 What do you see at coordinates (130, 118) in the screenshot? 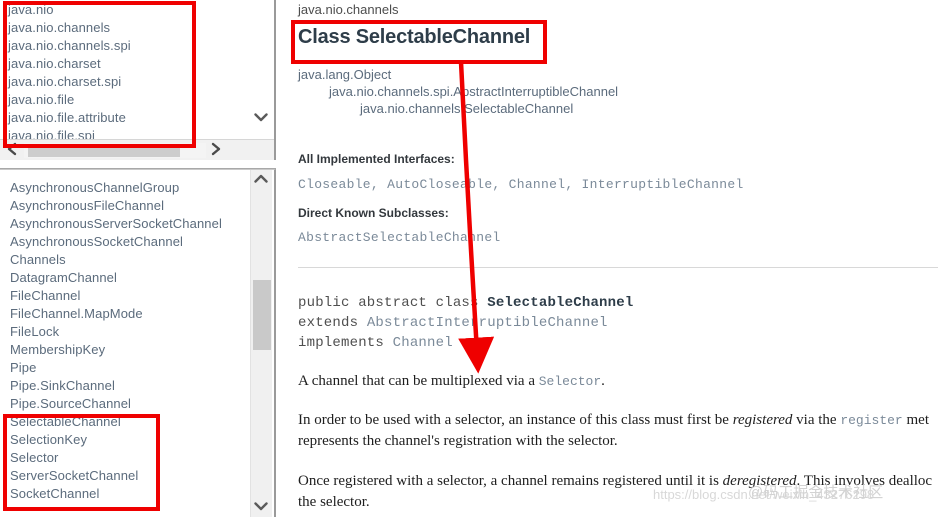
I see `package-list-item: java.nio.file.attribute` at bounding box center [130, 118].